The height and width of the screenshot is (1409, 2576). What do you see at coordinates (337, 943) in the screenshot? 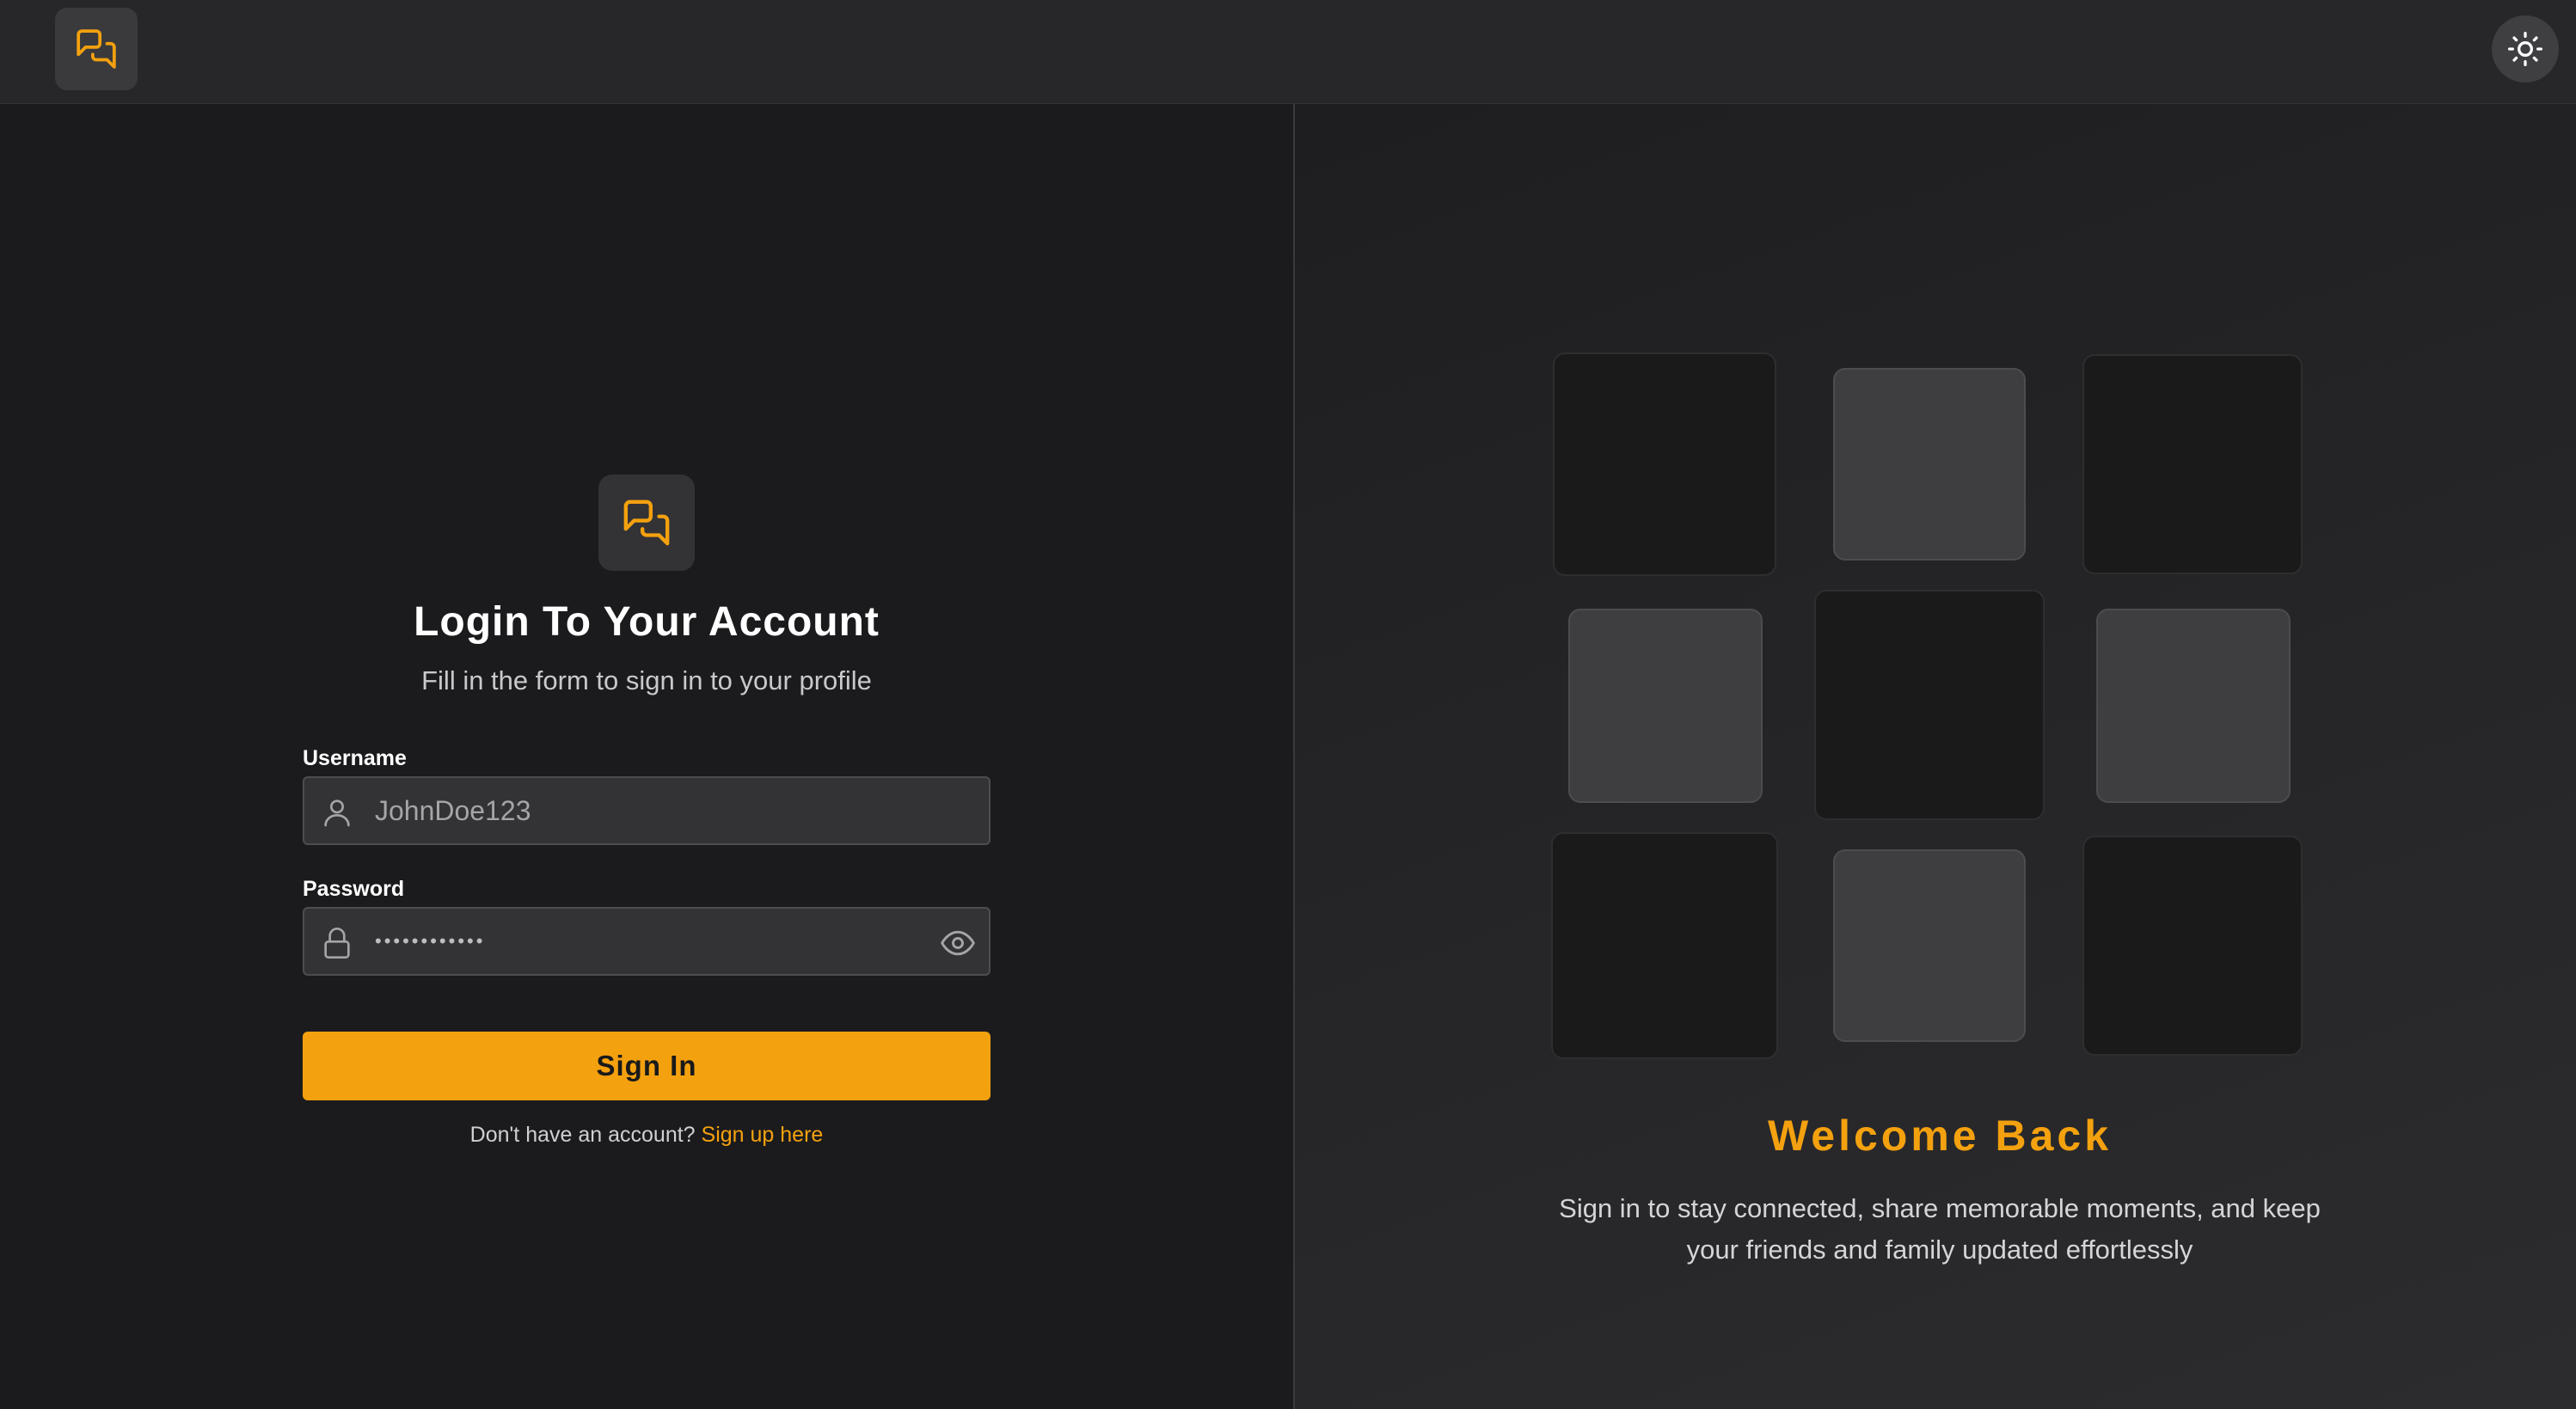
I see `lock-icon` at bounding box center [337, 943].